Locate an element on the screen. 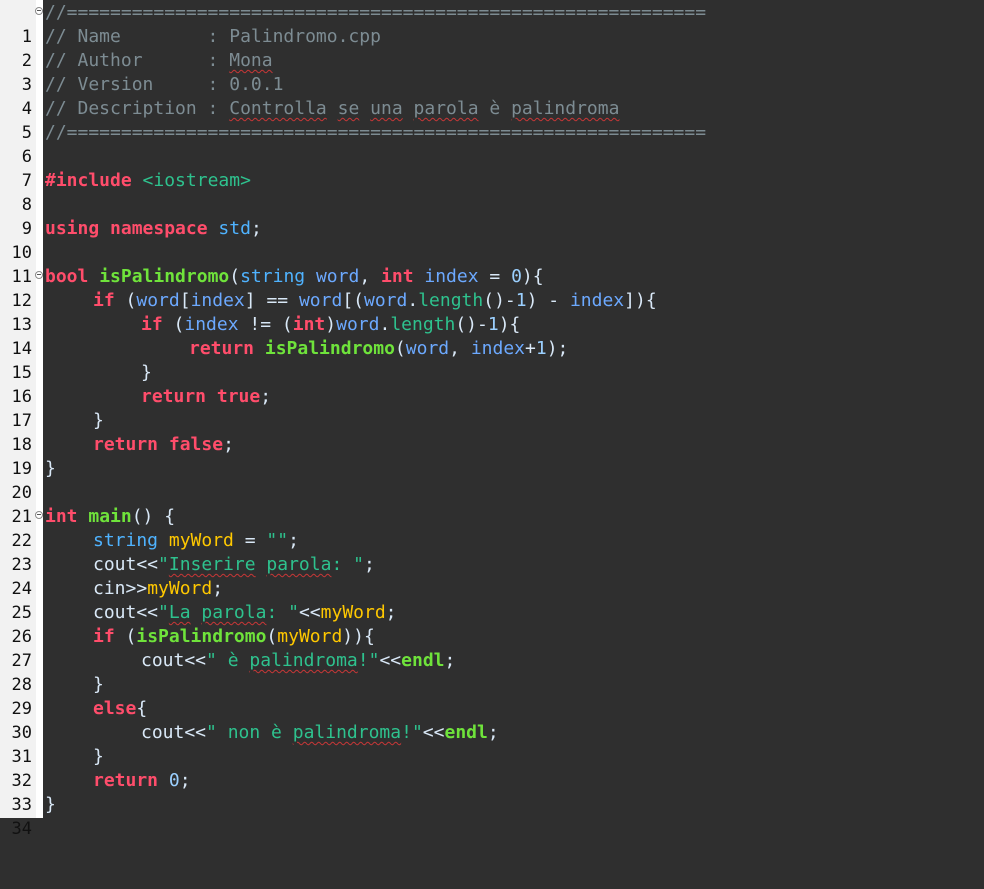  code-line: 23 string myWord = ""; is located at coordinates (492, 552).